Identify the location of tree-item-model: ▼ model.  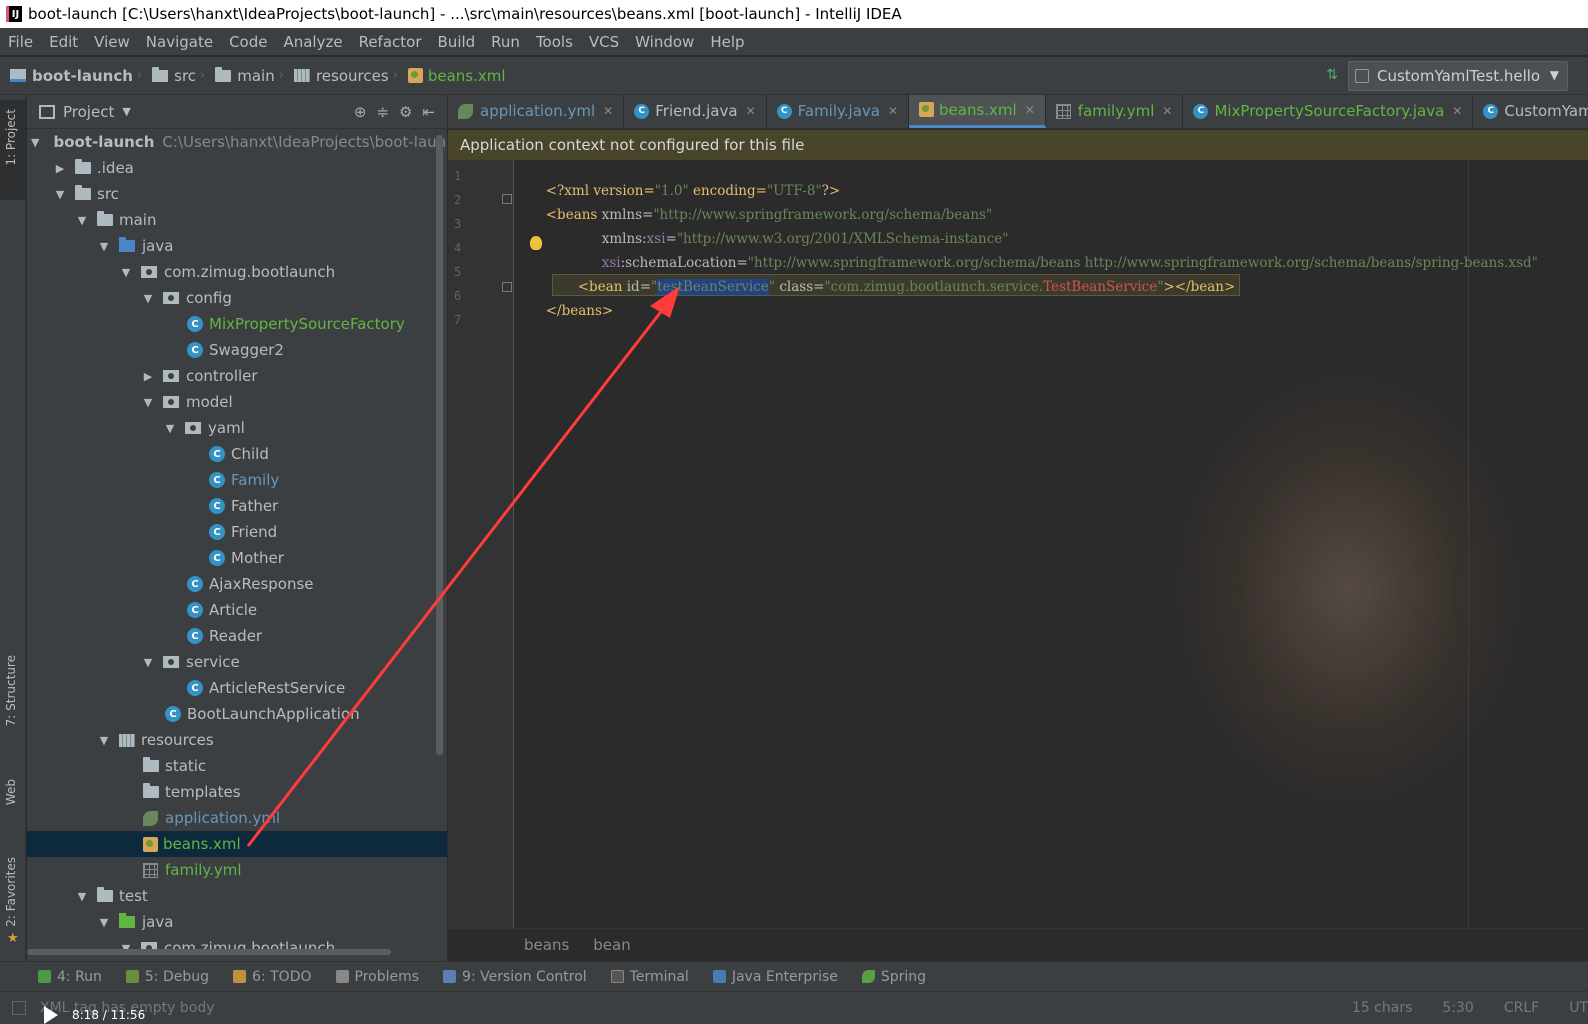
(237, 402).